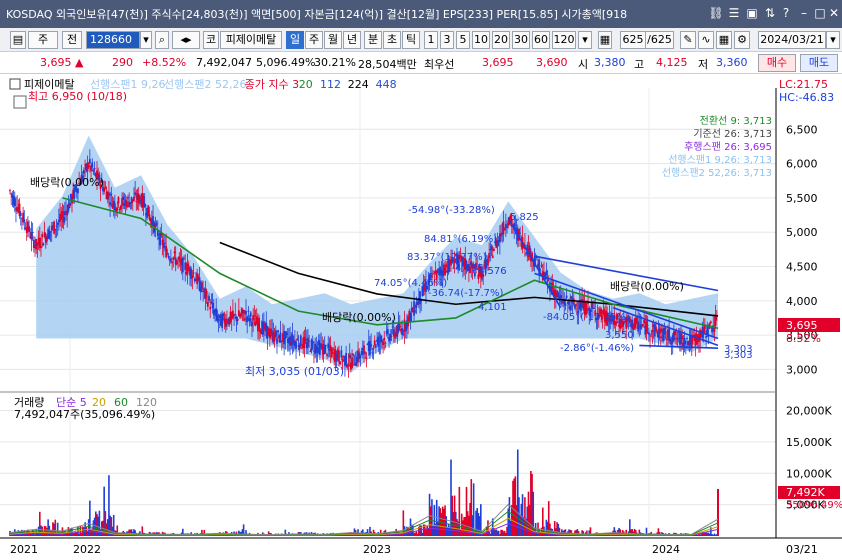 The image size is (842, 560). Describe the element at coordinates (492, 307) in the screenshot. I see `trend-annotation-9: 4,101` at that location.